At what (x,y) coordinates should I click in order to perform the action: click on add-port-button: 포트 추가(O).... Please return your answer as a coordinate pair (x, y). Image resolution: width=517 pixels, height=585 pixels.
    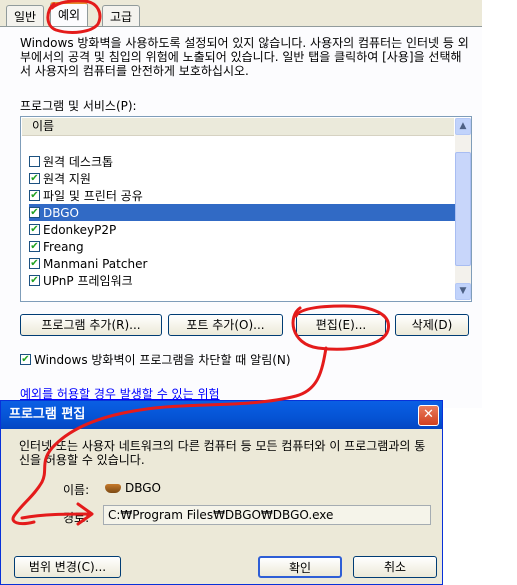
    Looking at the image, I should click on (225, 325).